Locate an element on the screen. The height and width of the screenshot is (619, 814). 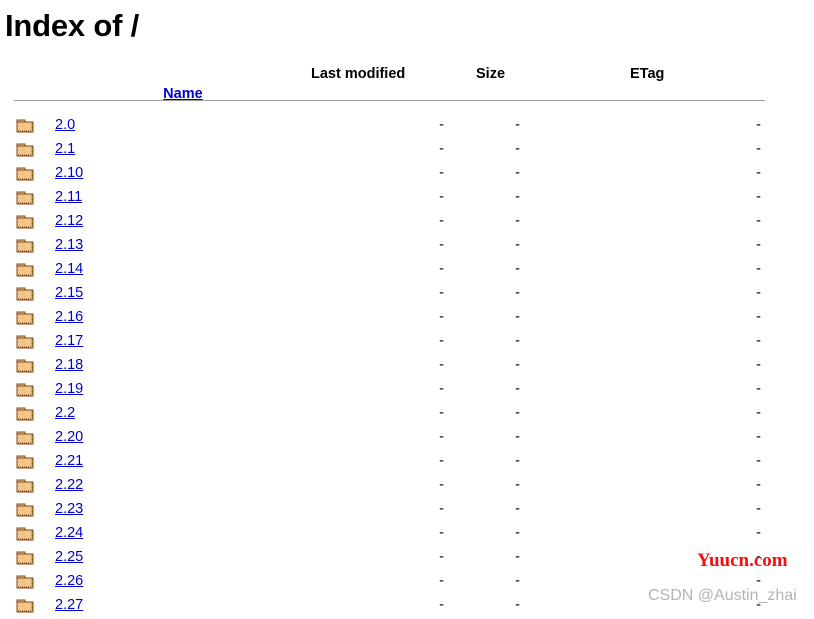
table-row: 2.18 - - - is located at coordinates (407, 366).